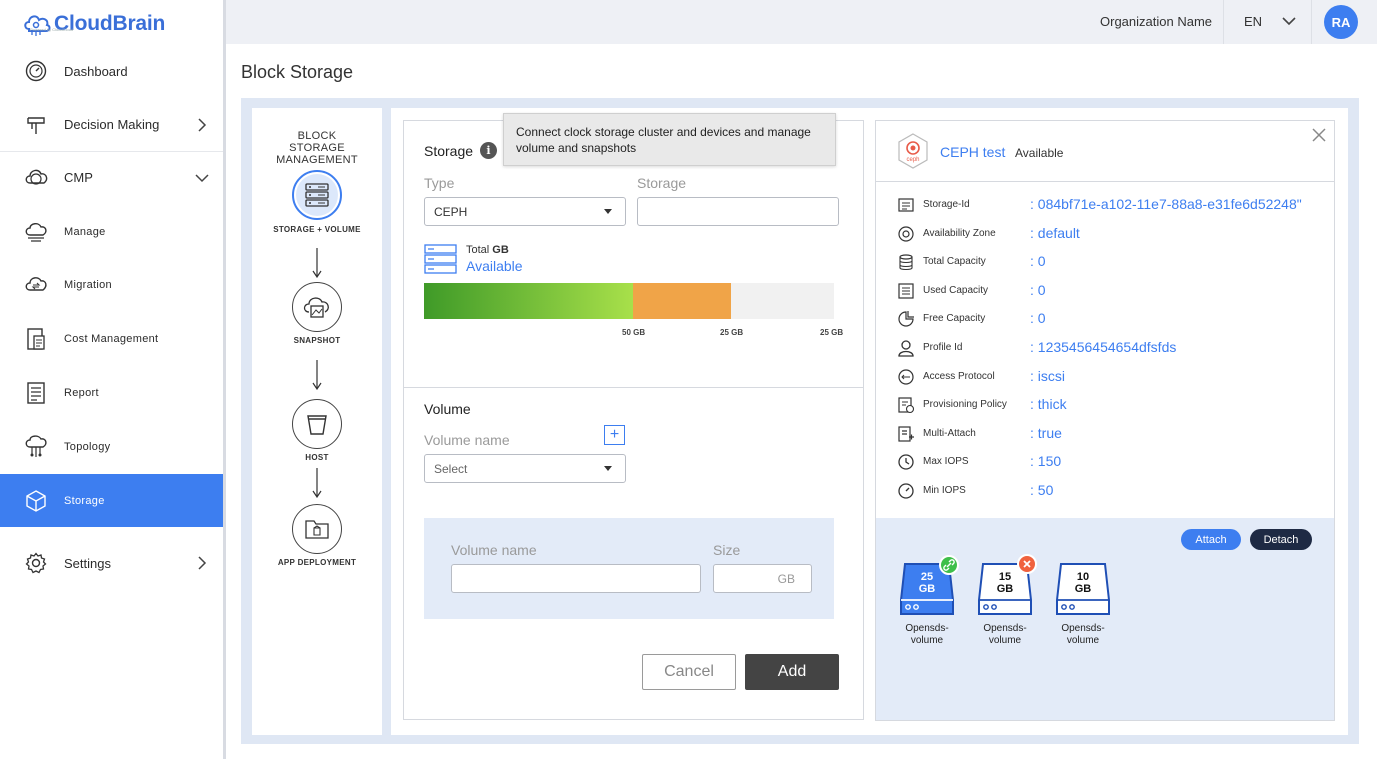  I want to click on property-row-profile-id: Profile Id: 1235456454654dfsfds, so click(1112, 348).